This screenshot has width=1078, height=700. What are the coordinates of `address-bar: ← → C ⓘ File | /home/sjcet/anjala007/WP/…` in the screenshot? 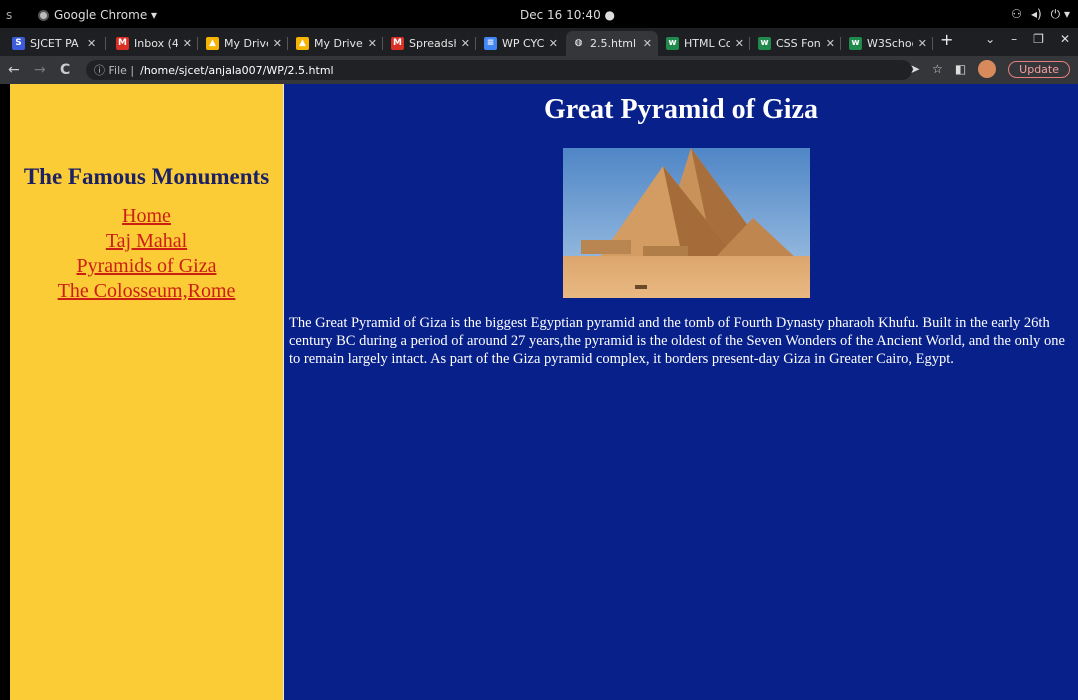 It's located at (539, 70).